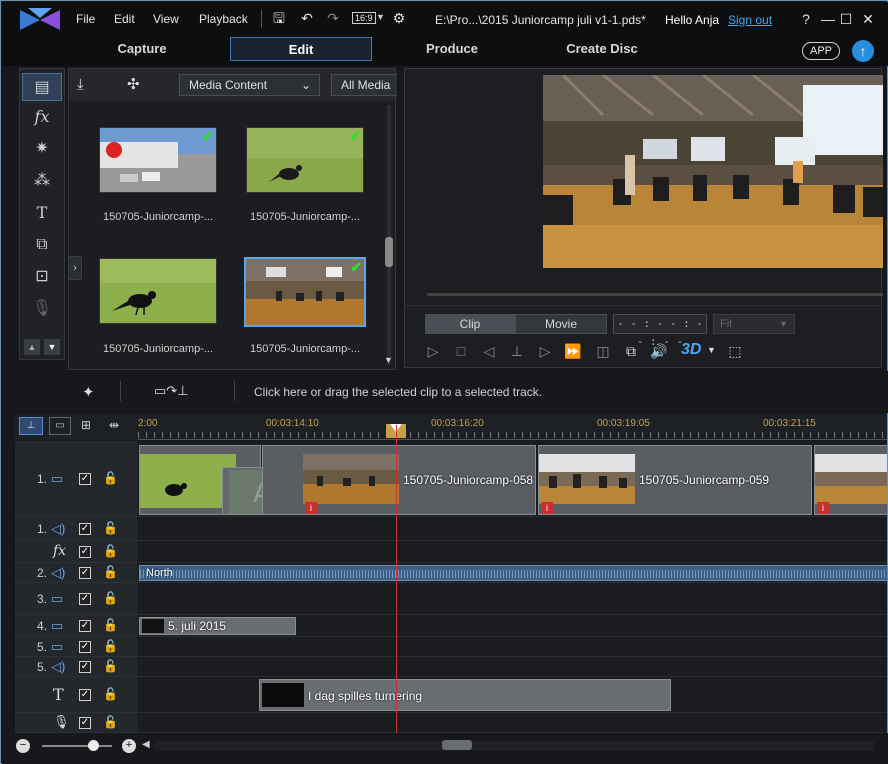 This screenshot has width=888, height=764. Describe the element at coordinates (333, 18) in the screenshot. I see `redo-icon: ↷` at that location.